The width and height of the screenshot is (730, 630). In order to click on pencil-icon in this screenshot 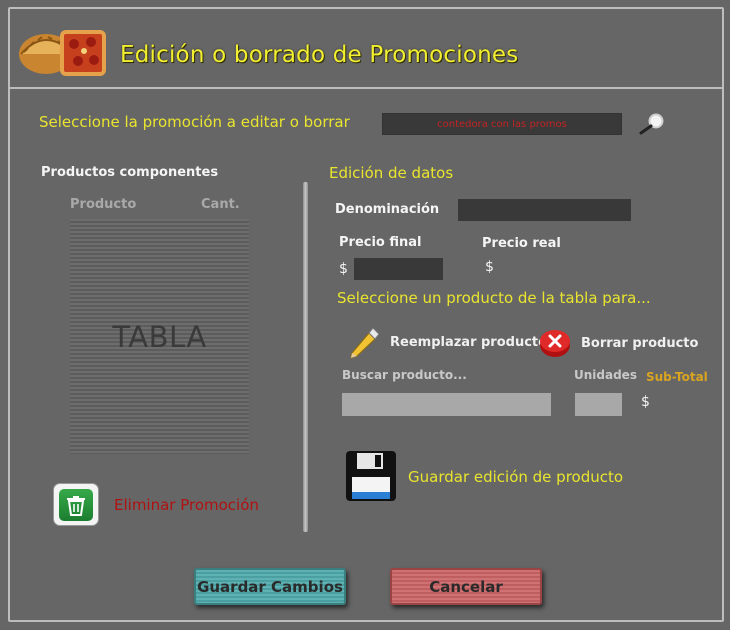, I will do `click(364, 342)`.